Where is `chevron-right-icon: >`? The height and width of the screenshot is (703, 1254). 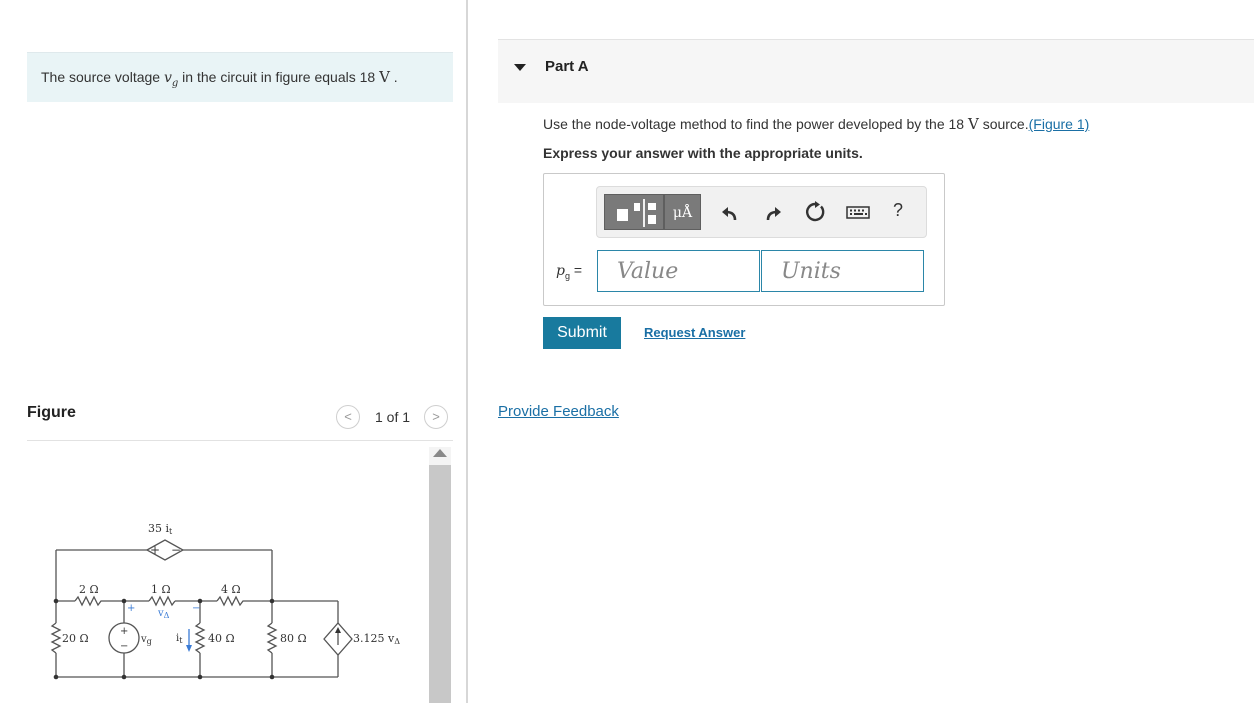
chevron-right-icon: > is located at coordinates (436, 416).